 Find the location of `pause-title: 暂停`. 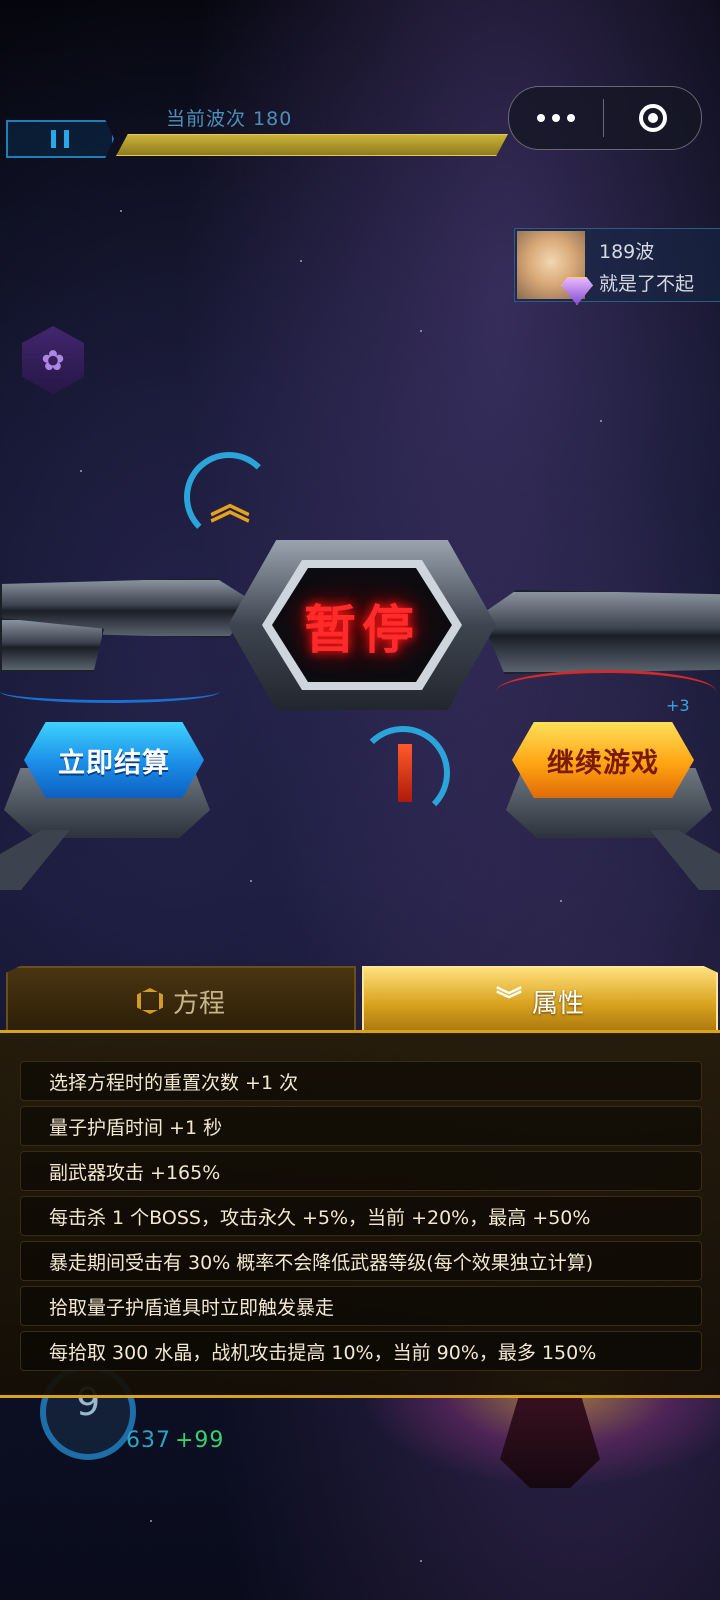

pause-title: 暂停 is located at coordinates (361, 630).